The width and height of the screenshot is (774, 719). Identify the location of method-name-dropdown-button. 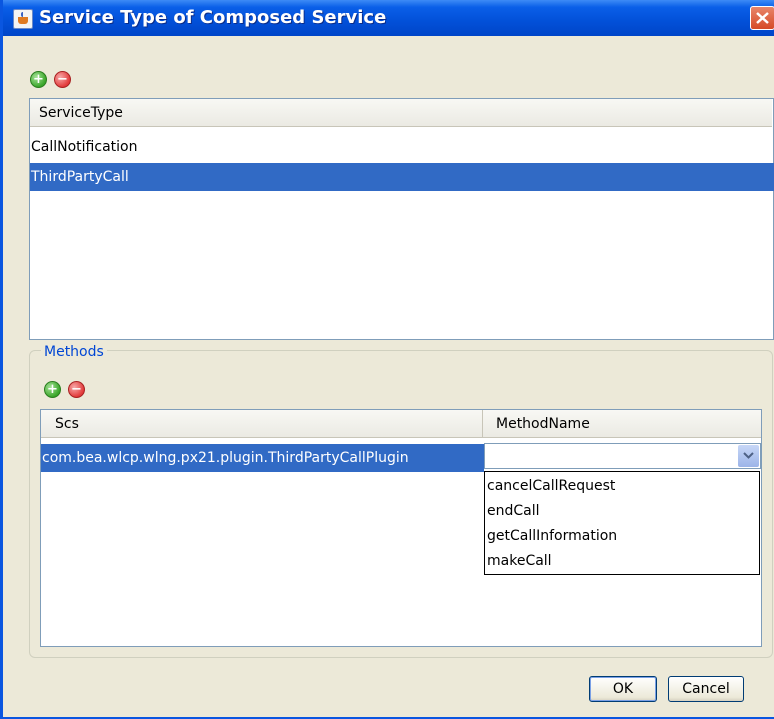
(748, 456).